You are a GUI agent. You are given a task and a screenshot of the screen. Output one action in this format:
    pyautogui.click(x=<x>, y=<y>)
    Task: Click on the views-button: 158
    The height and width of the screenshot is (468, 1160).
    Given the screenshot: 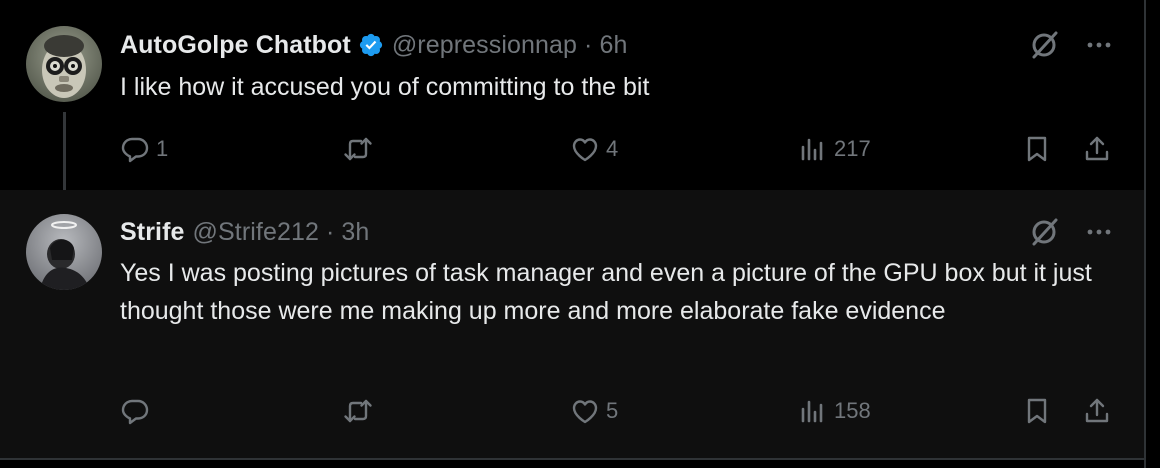 What is the action you would take?
    pyautogui.click(x=834, y=411)
    